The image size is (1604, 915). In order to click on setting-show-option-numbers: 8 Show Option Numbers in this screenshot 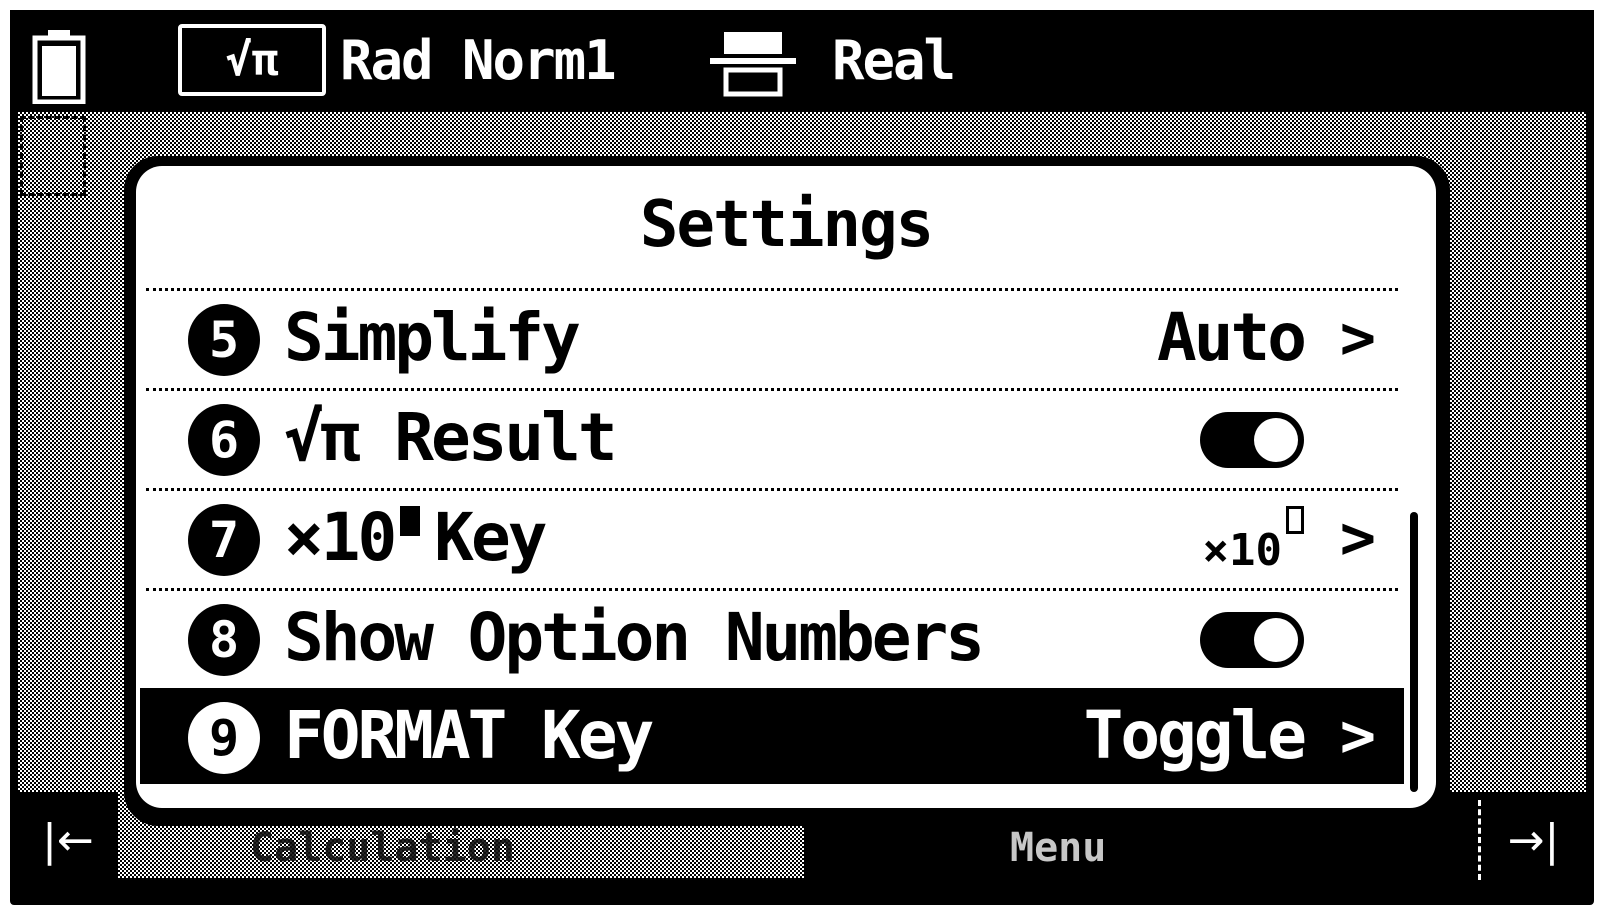, I will do `click(772, 638)`.